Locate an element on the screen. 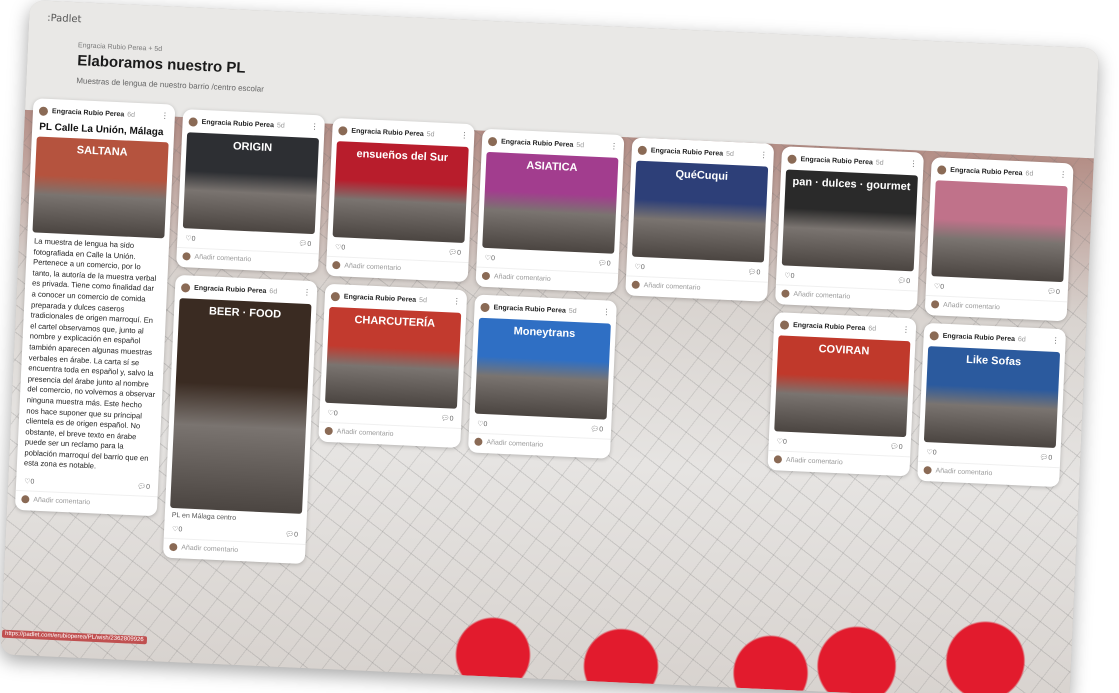 The image size is (1119, 693). post-image: Moneytrans is located at coordinates (542, 368).